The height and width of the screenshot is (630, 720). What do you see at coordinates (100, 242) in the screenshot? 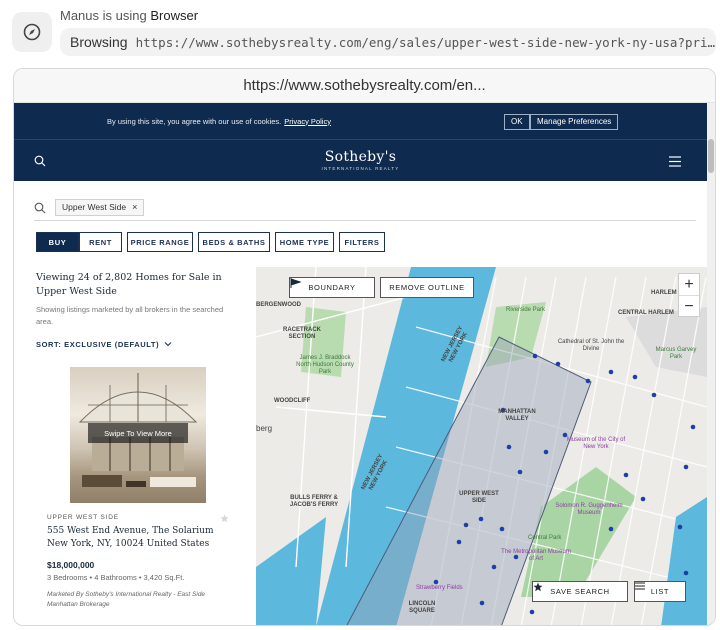
I see `rent-toggle: RENT` at bounding box center [100, 242].